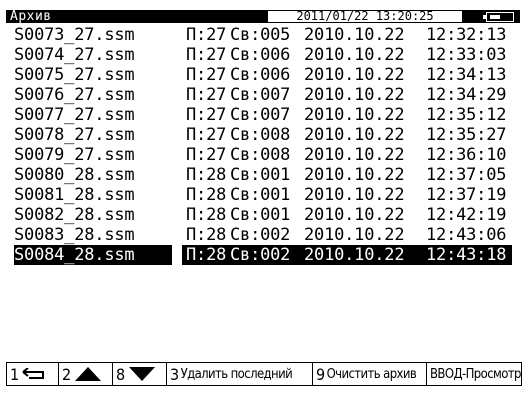  What do you see at coordinates (174, 374) in the screenshot?
I see `fkey-number: 3` at bounding box center [174, 374].